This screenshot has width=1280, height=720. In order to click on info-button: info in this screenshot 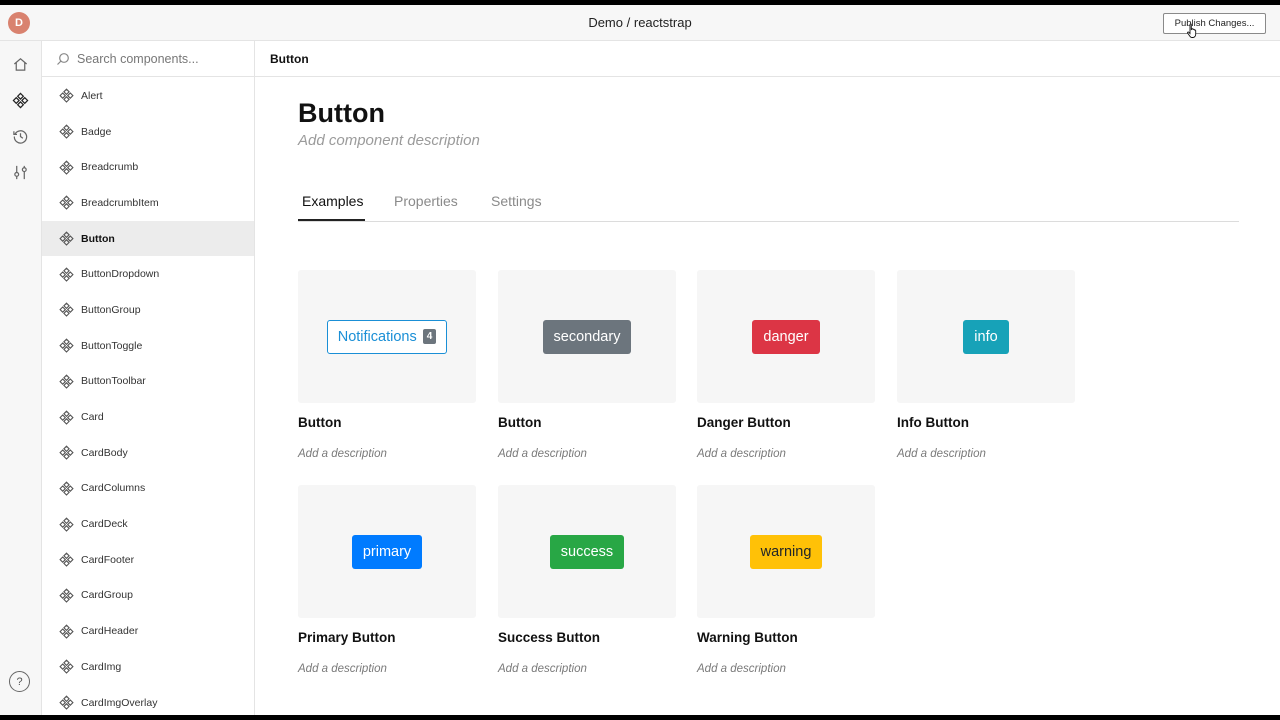, I will do `click(986, 336)`.